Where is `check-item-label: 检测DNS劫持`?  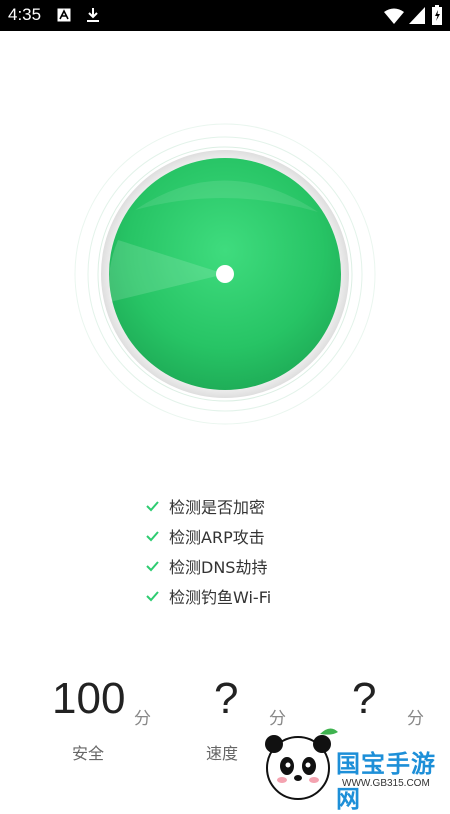 check-item-label: 检测DNS劫持 is located at coordinates (218, 567).